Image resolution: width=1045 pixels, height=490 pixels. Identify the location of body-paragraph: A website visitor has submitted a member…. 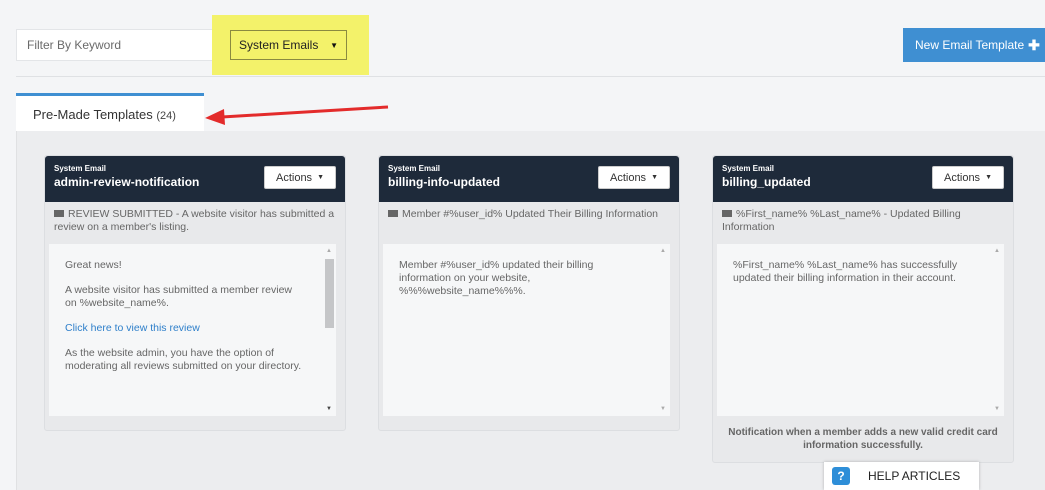
(179, 296).